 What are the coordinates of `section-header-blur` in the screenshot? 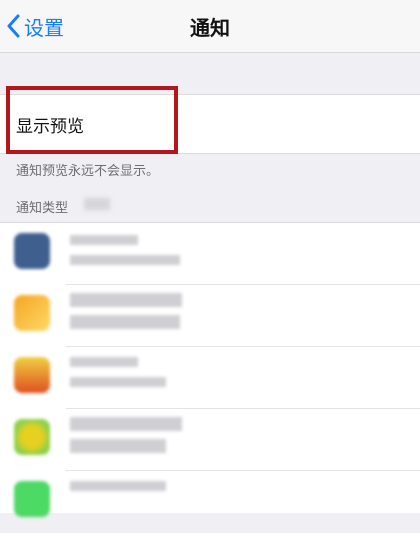 It's located at (97, 204).